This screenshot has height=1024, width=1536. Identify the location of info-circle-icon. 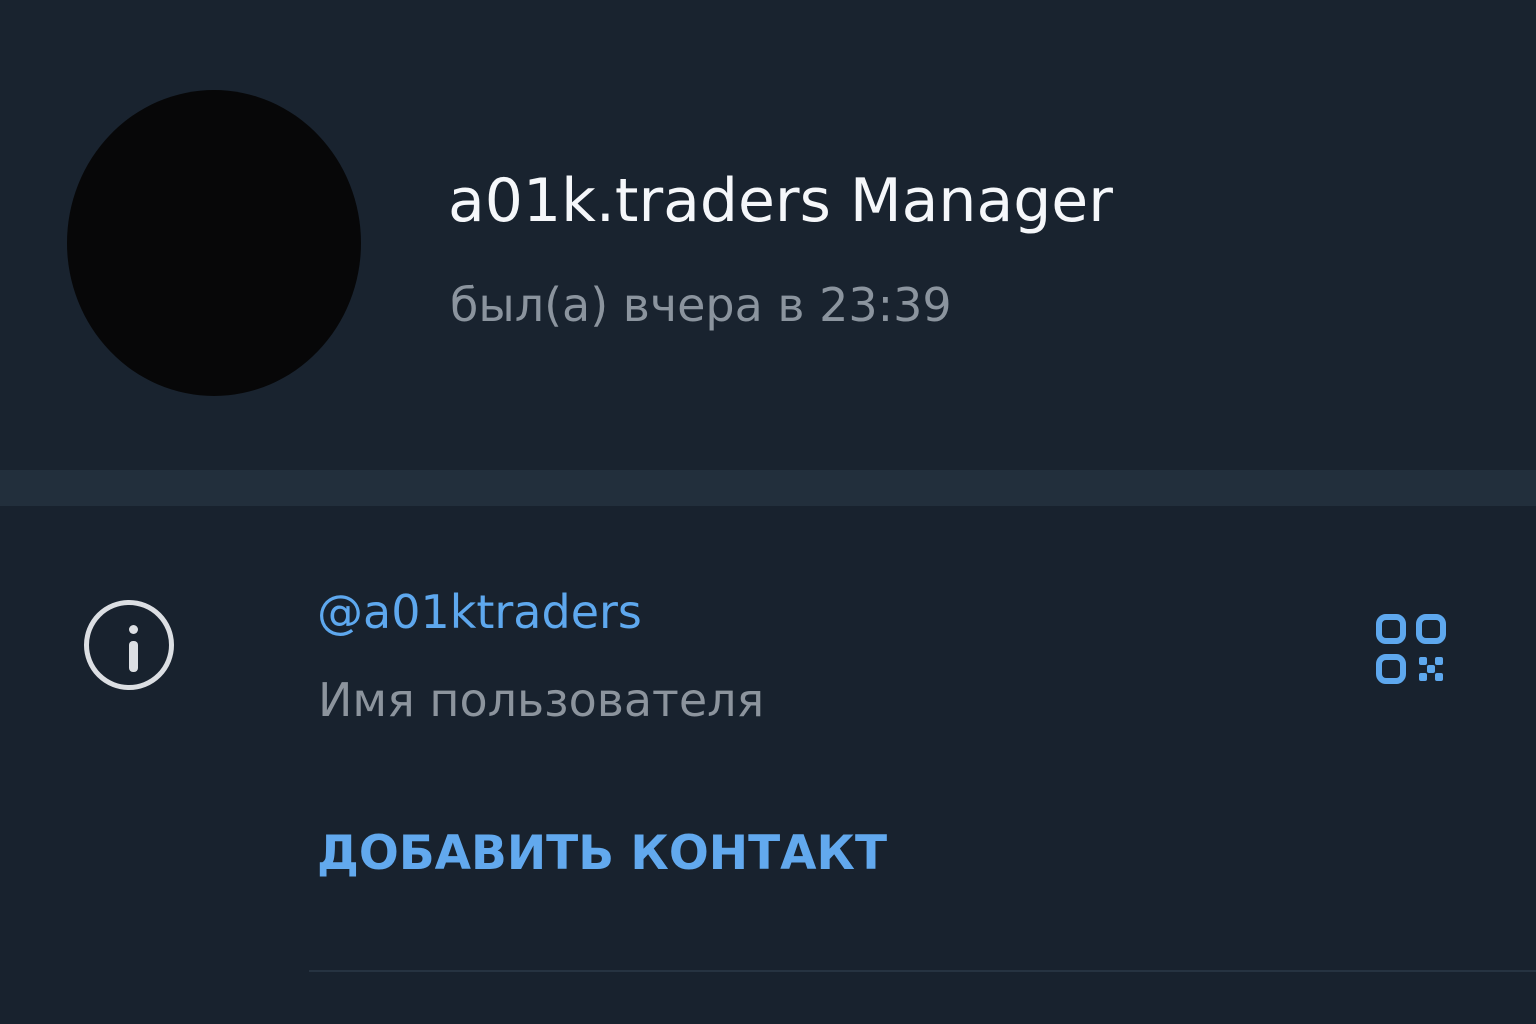
(129, 645).